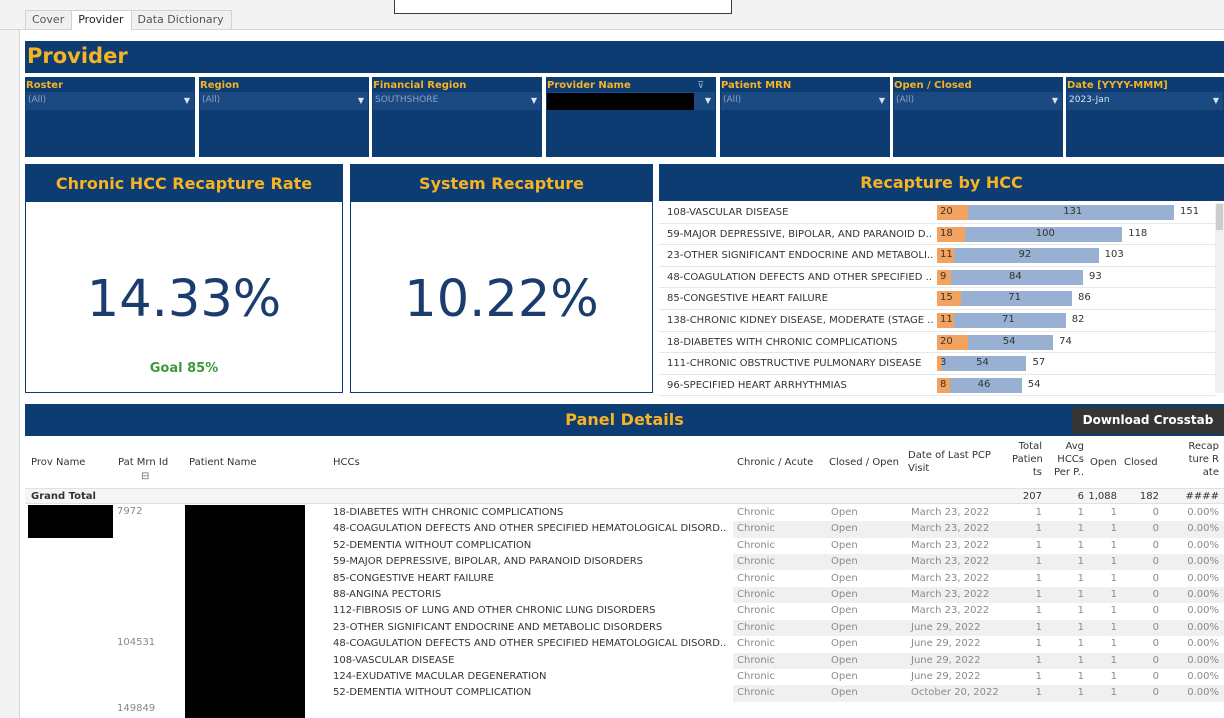  I want to click on hcc-bar-row: 96-SPECIFIED HEART ARRHYTHMIAS 8 46 54, so click(938, 386).